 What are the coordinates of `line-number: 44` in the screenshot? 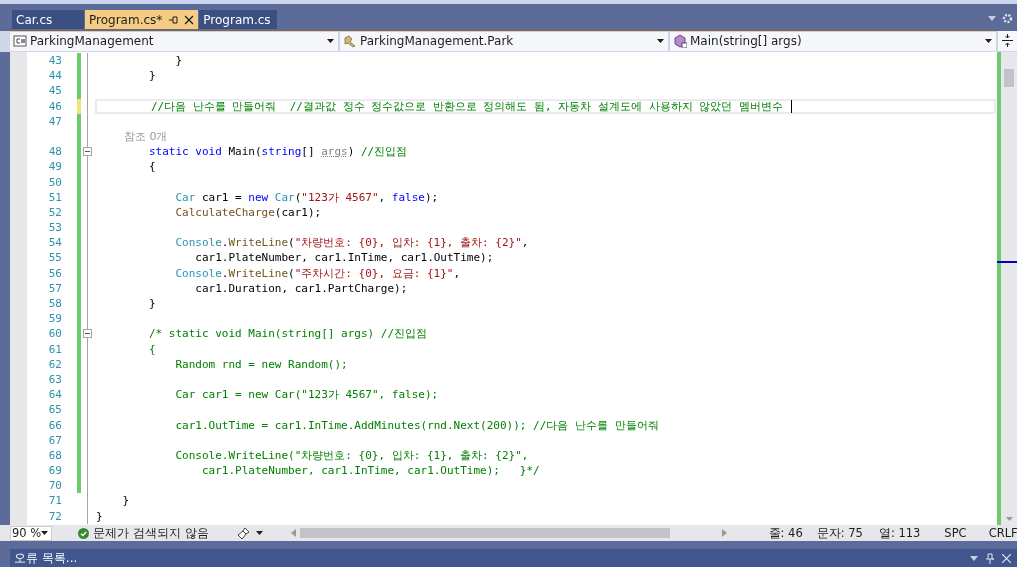 It's located at (54, 76).